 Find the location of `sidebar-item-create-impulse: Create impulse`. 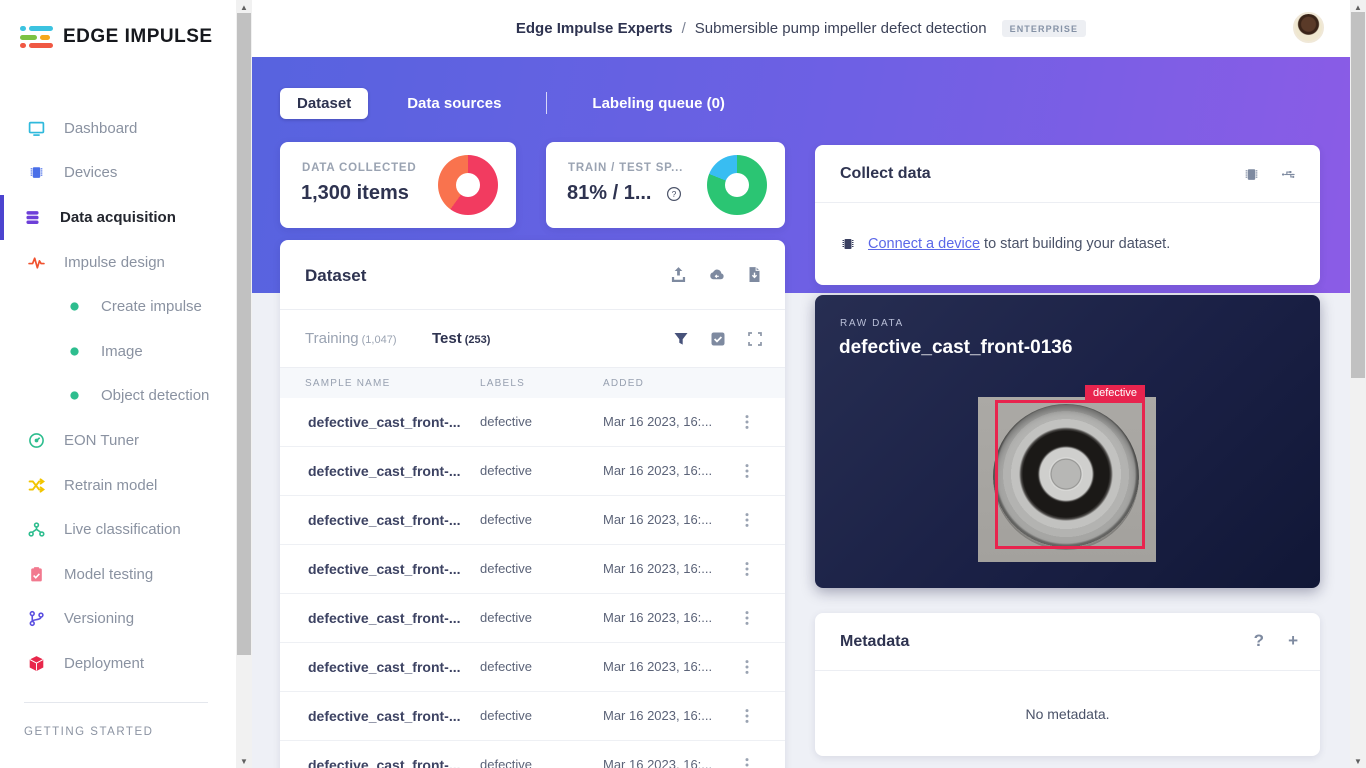

sidebar-item-create-impulse: Create impulse is located at coordinates (118, 306).